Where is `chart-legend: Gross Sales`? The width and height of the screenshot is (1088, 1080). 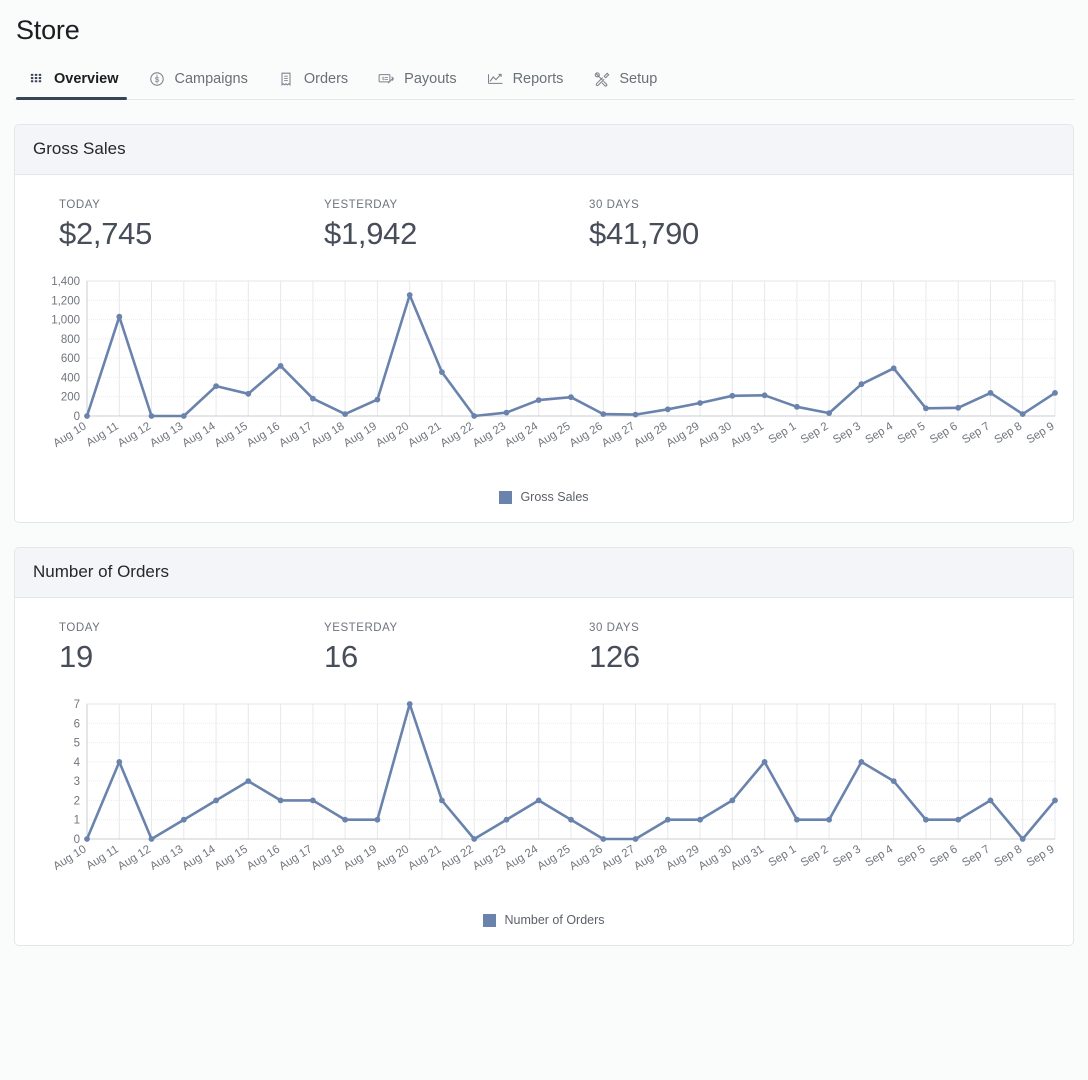
chart-legend: Gross Sales is located at coordinates (544, 497).